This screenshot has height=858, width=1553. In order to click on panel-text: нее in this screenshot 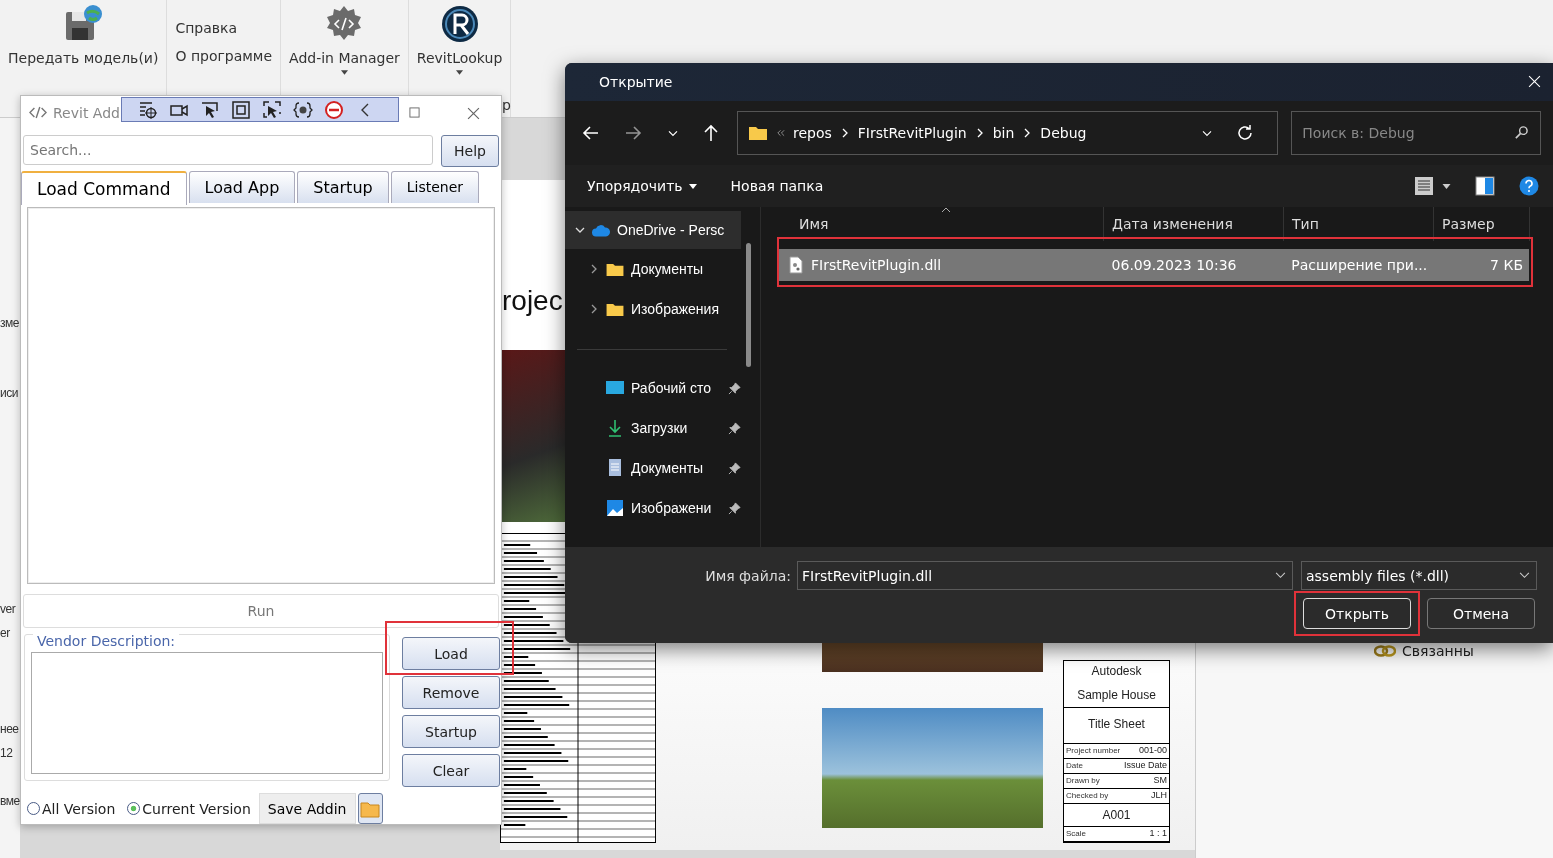, I will do `click(9, 729)`.